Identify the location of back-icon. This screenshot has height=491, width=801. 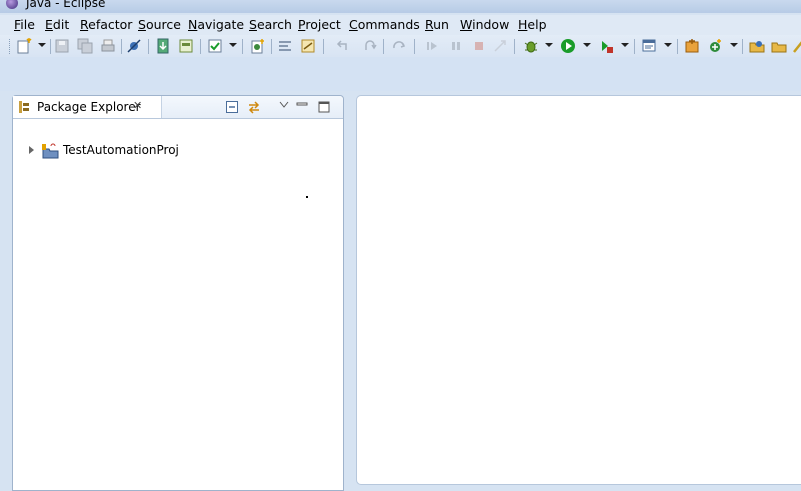
(342, 46).